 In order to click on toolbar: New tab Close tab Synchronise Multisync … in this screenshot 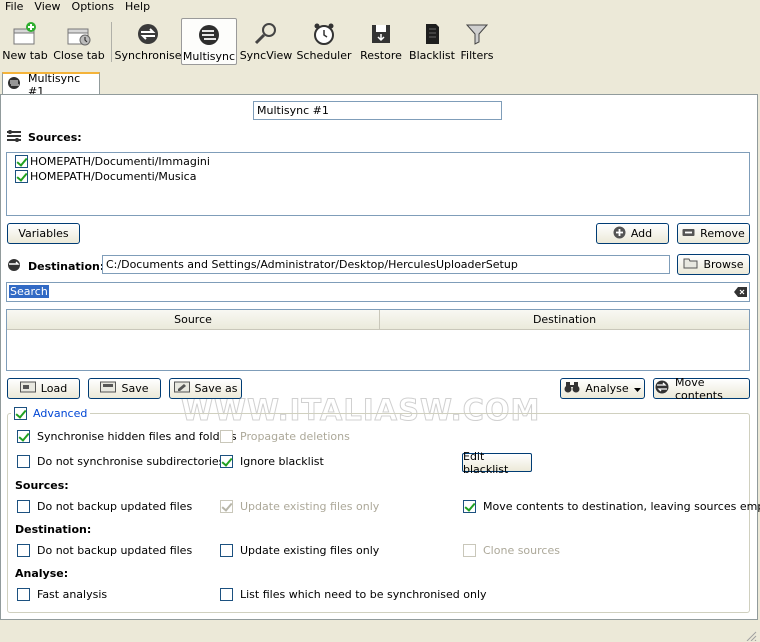, I will do `click(380, 42)`.